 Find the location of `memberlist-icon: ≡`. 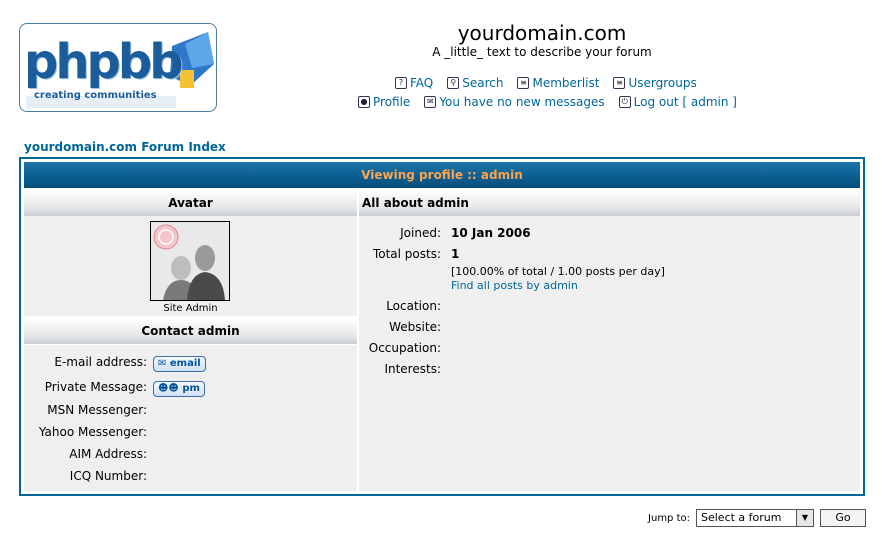

memberlist-icon: ≡ is located at coordinates (523, 83).